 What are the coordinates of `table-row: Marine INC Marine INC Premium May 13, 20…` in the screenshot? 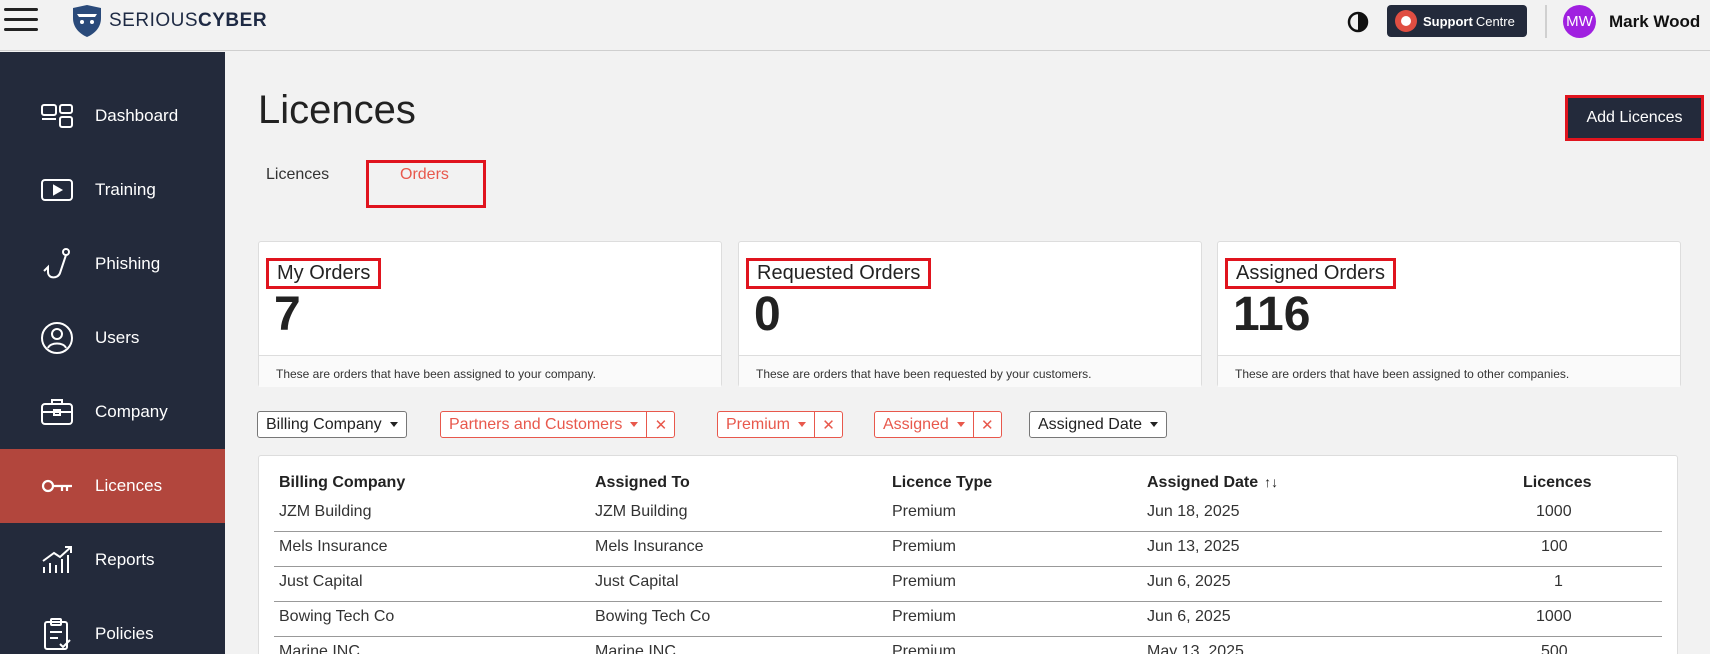 It's located at (968, 645).